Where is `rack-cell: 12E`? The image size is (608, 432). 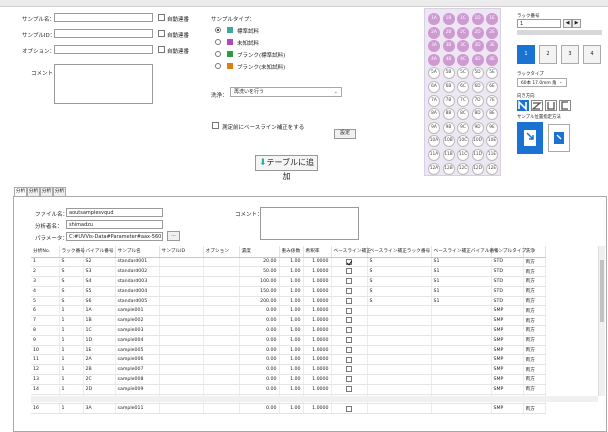
rack-cell: 12E is located at coordinates (492, 168).